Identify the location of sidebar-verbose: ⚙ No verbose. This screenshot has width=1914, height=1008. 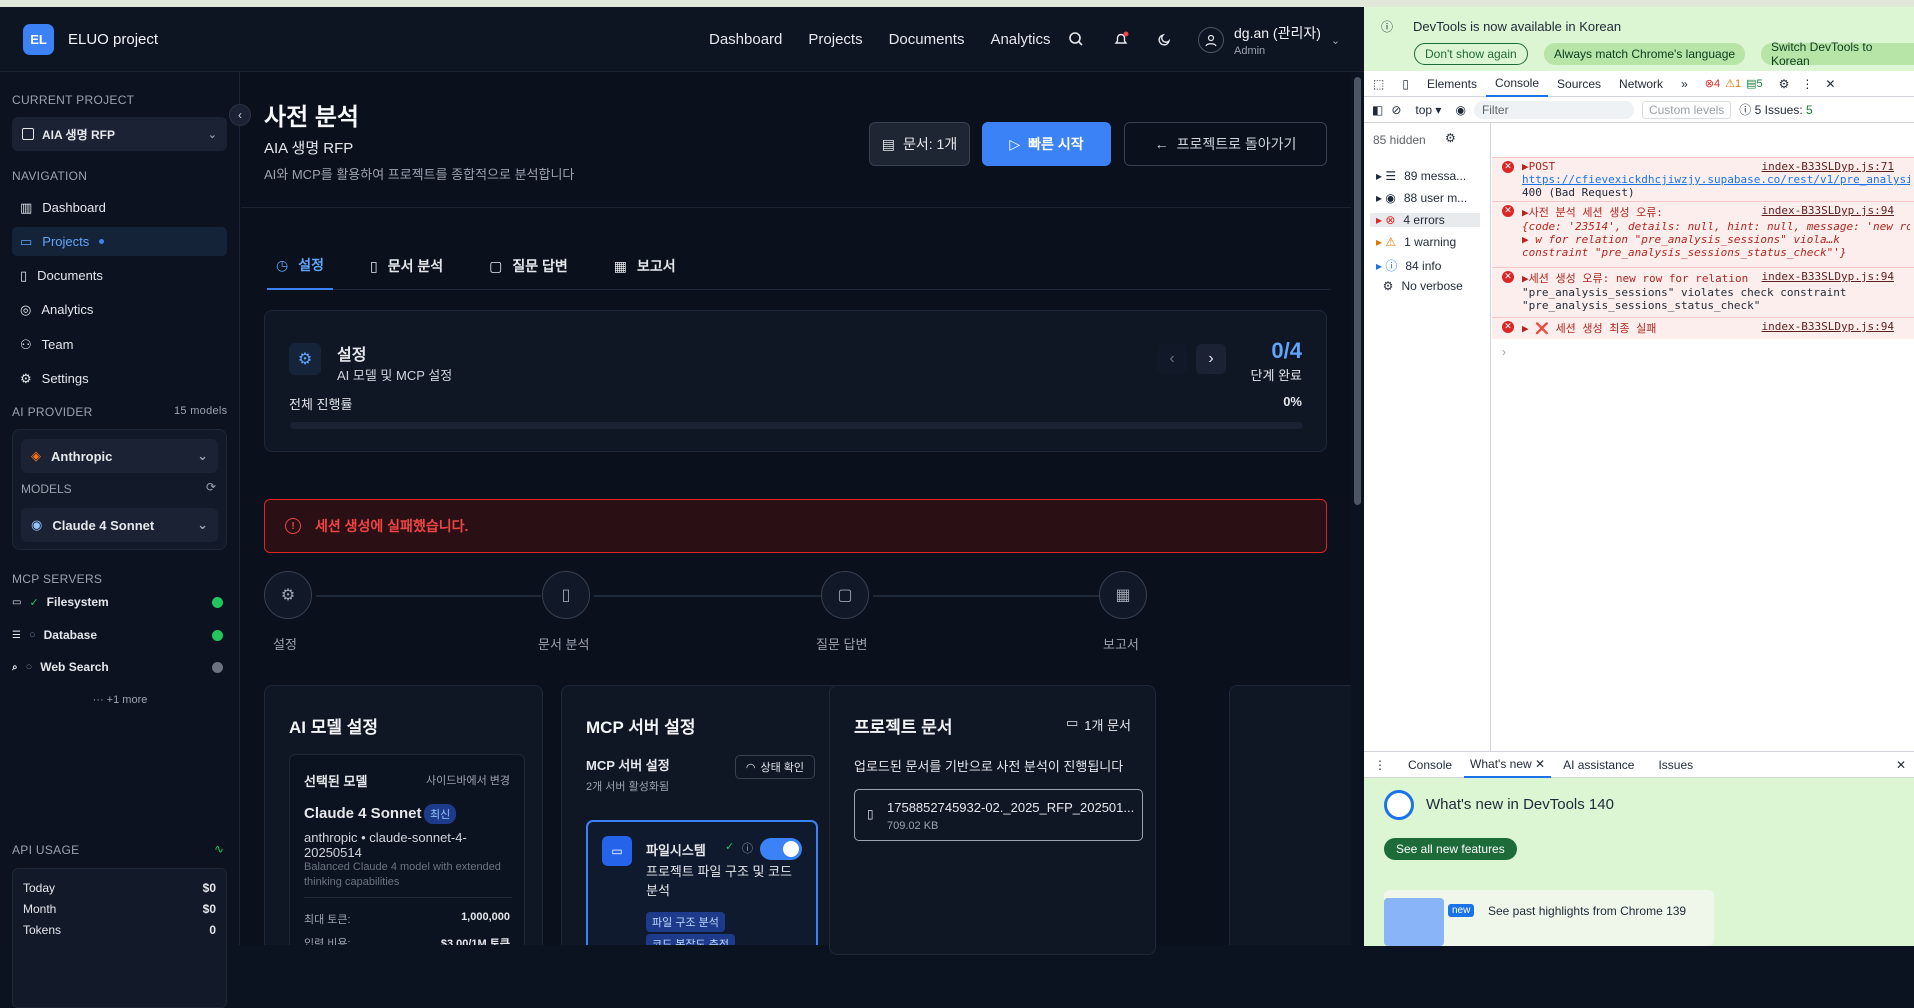
(1419, 286).